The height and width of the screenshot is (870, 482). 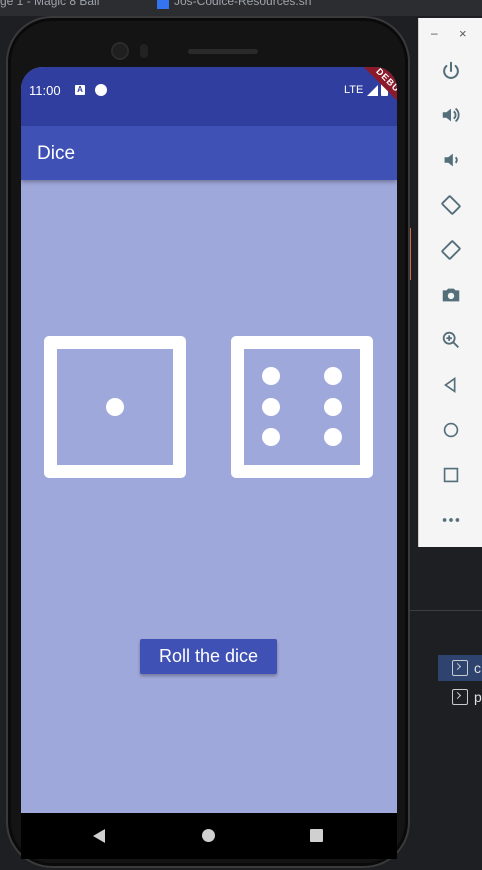 What do you see at coordinates (451, 250) in the screenshot?
I see `rotate-right-icon` at bounding box center [451, 250].